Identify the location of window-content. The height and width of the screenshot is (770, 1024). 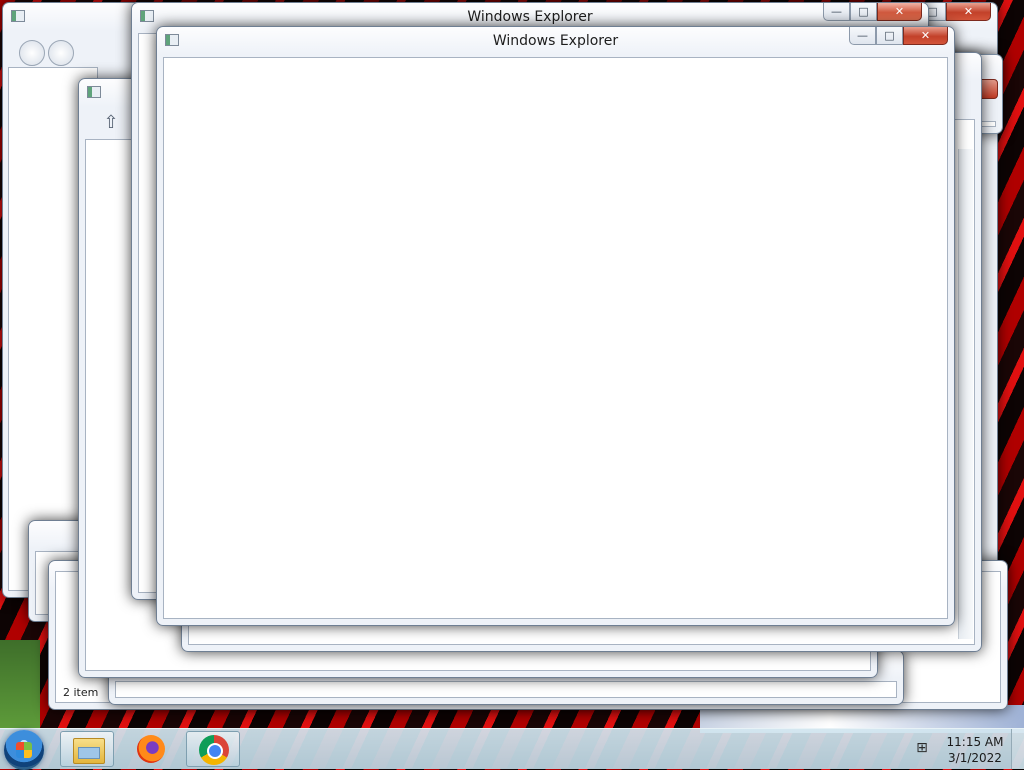
(506, 689).